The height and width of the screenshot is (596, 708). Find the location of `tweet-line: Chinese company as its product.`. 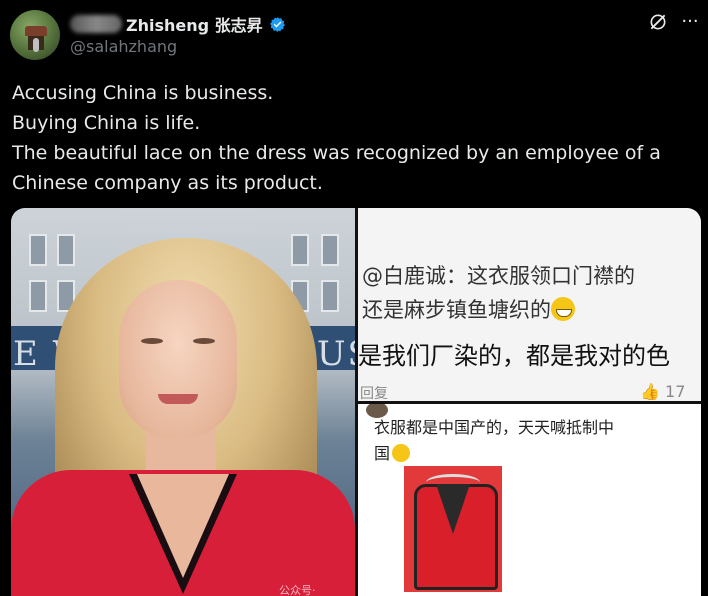

tweet-line: Chinese company as its product. is located at coordinates (167, 183).